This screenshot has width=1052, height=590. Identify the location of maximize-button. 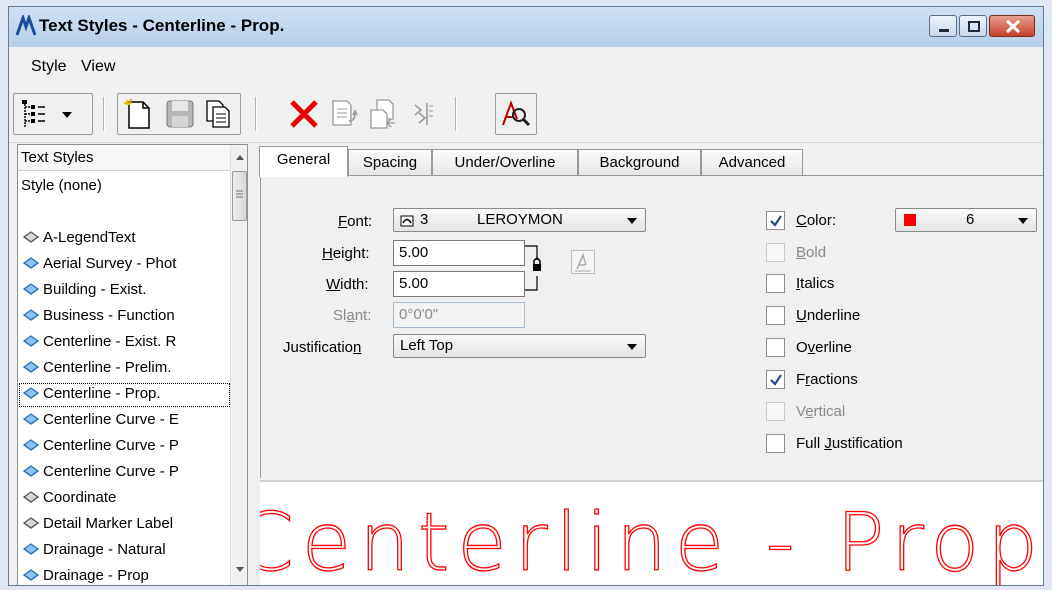
(973, 26).